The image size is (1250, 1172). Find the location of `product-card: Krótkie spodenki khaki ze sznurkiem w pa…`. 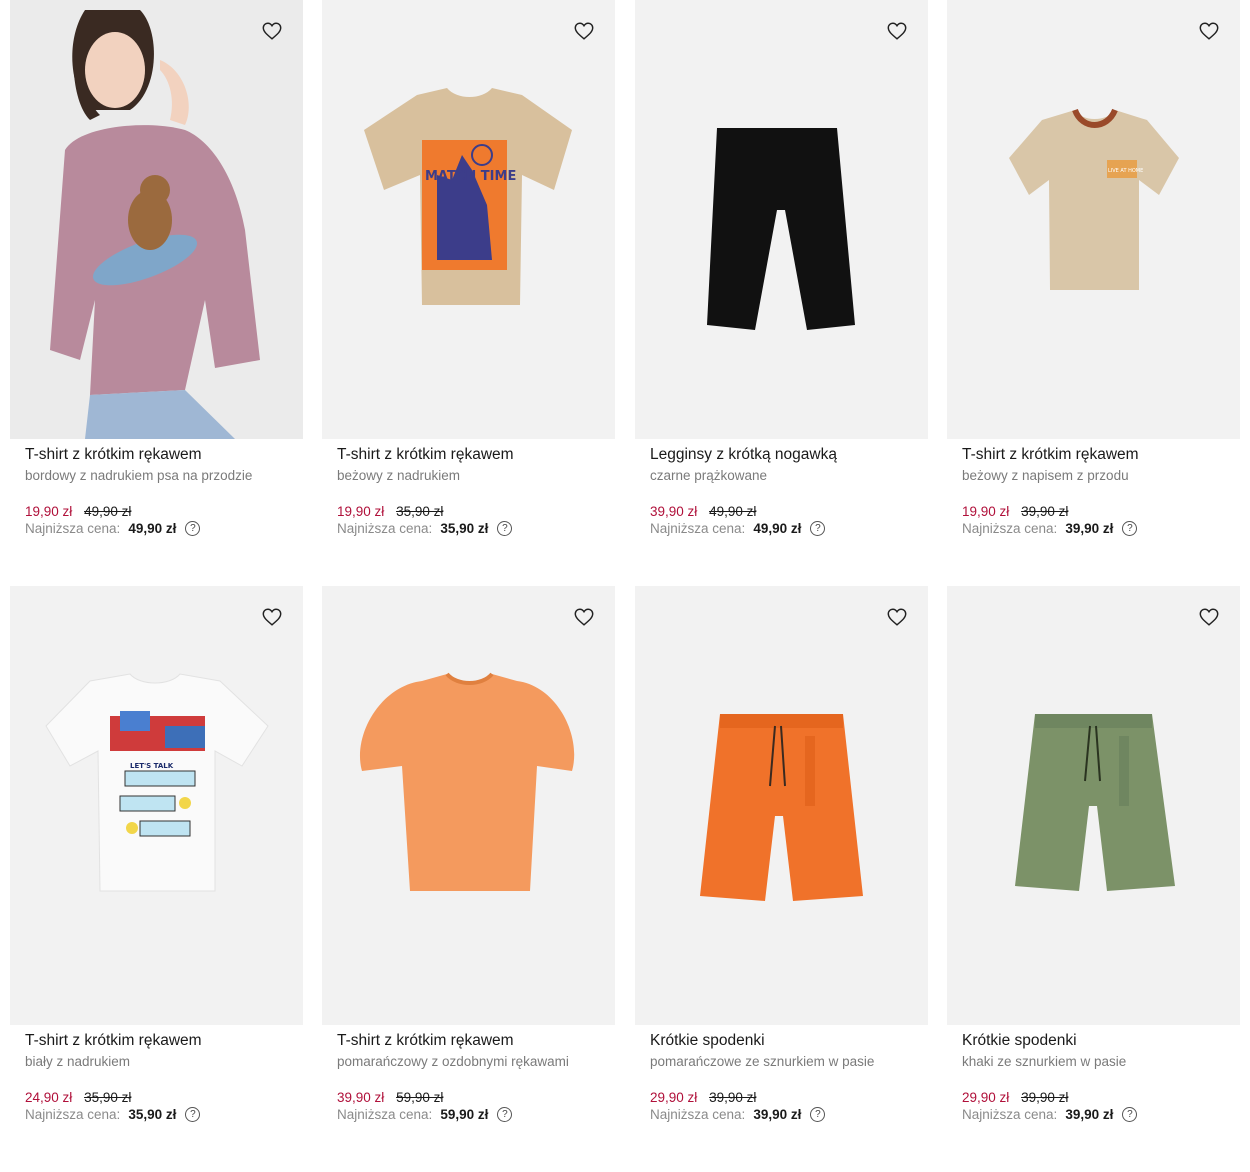

product-card: Krótkie spodenki khaki ze sznurkiem w pa… is located at coordinates (1093, 854).